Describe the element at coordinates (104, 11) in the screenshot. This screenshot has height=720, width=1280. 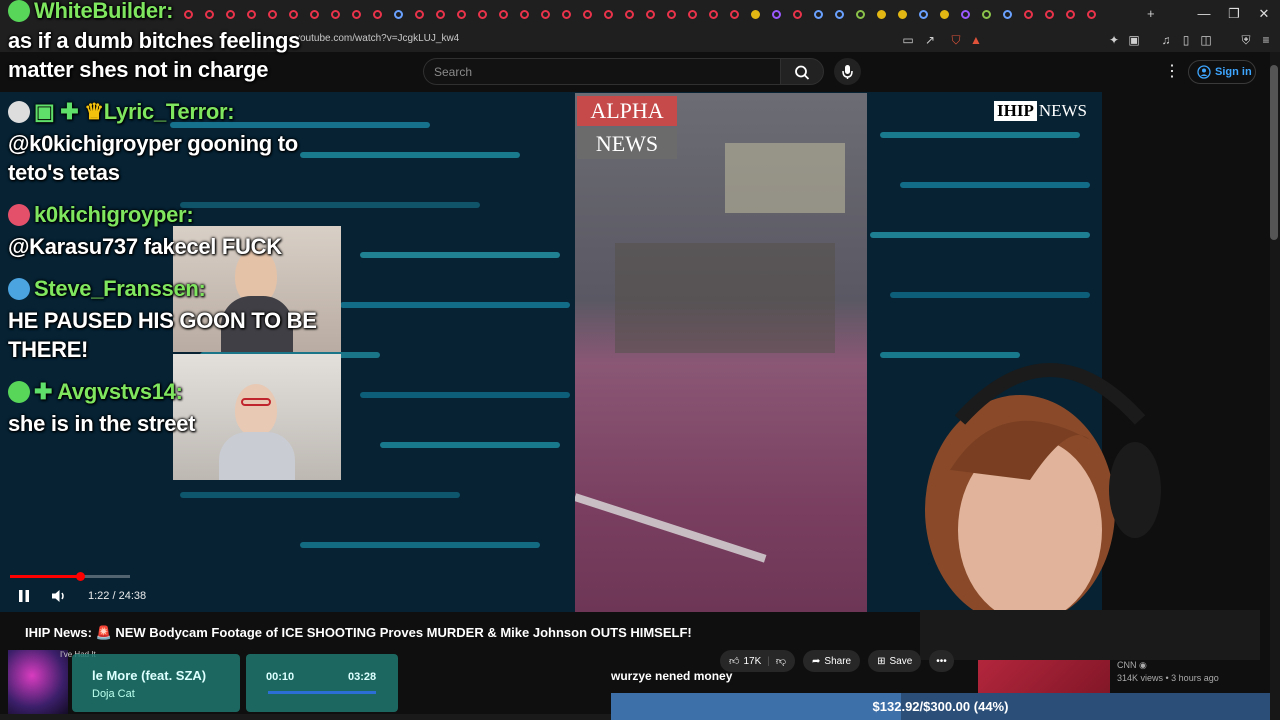
I see `chat-user-name: WhiteBuilder:` at that location.